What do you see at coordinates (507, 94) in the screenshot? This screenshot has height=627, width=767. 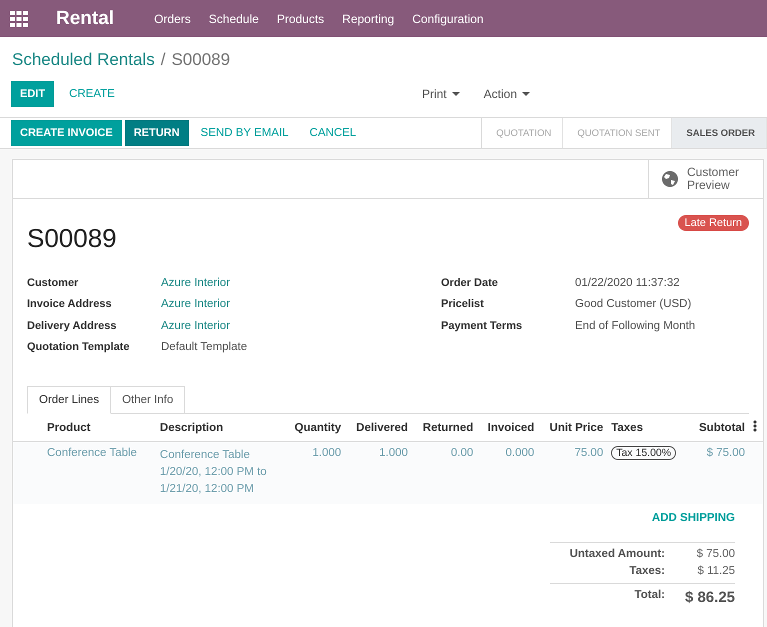 I see `dropdown-button: Action` at bounding box center [507, 94].